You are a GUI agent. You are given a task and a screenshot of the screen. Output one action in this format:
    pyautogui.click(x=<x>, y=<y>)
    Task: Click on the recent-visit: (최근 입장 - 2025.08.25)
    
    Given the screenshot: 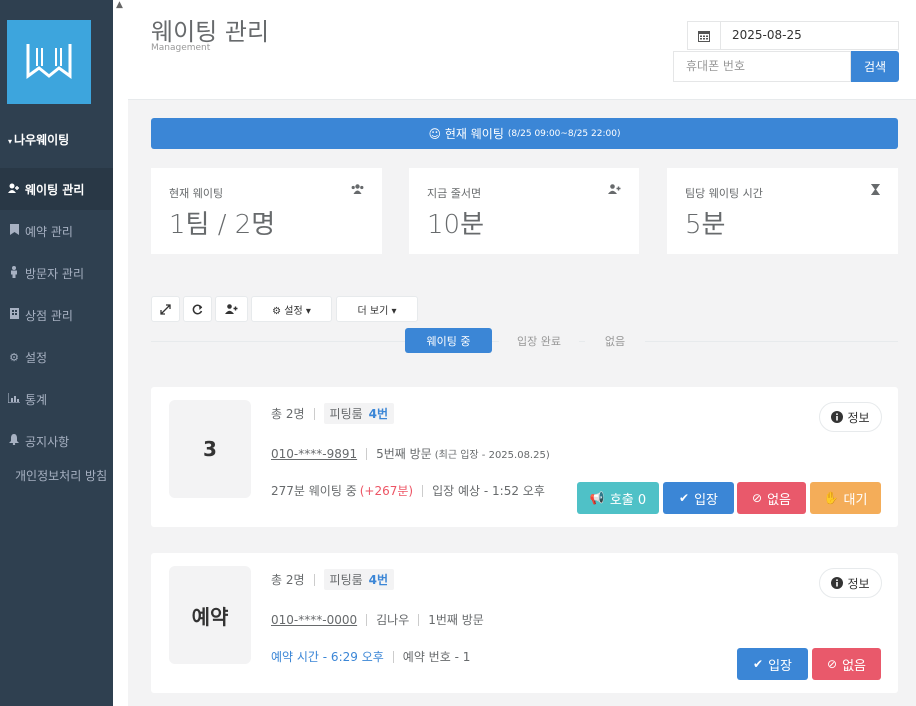 What is the action you would take?
    pyautogui.click(x=492, y=455)
    